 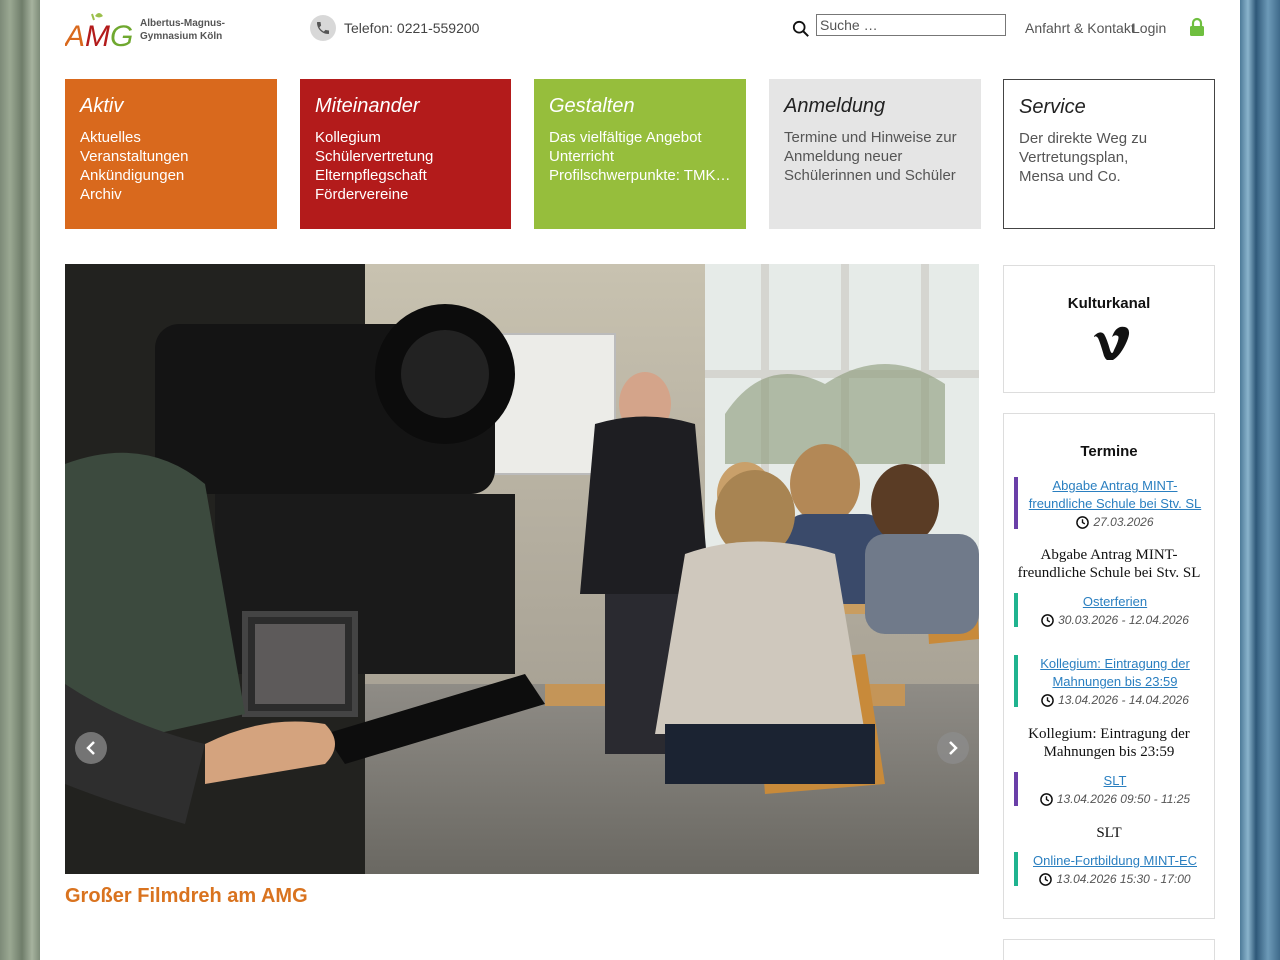 What do you see at coordinates (1109, 833) in the screenshot?
I see `event-description: SLT` at bounding box center [1109, 833].